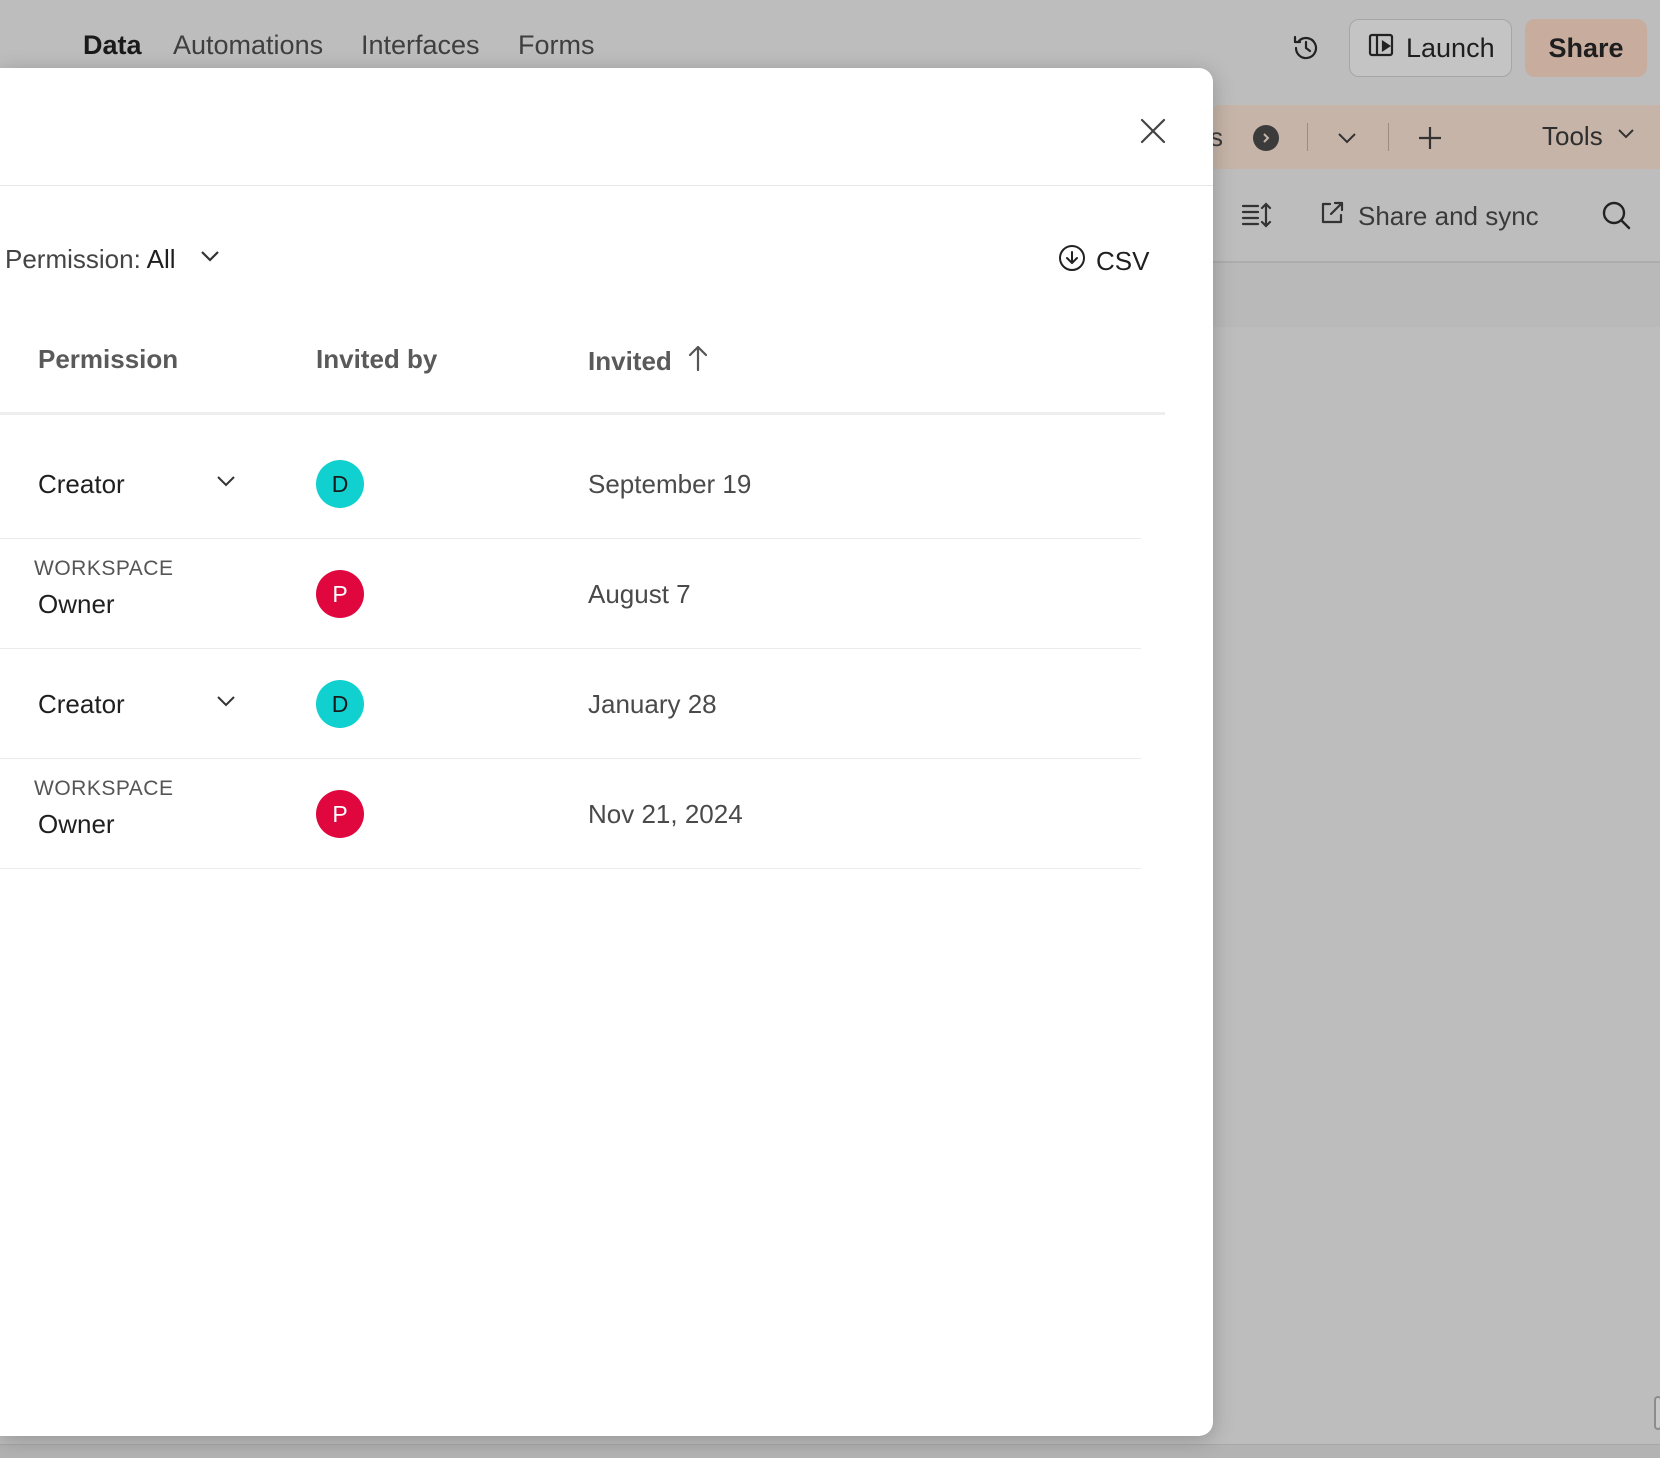 This screenshot has height=1458, width=1660. I want to click on table-row: Creator D September 19, so click(570, 484).